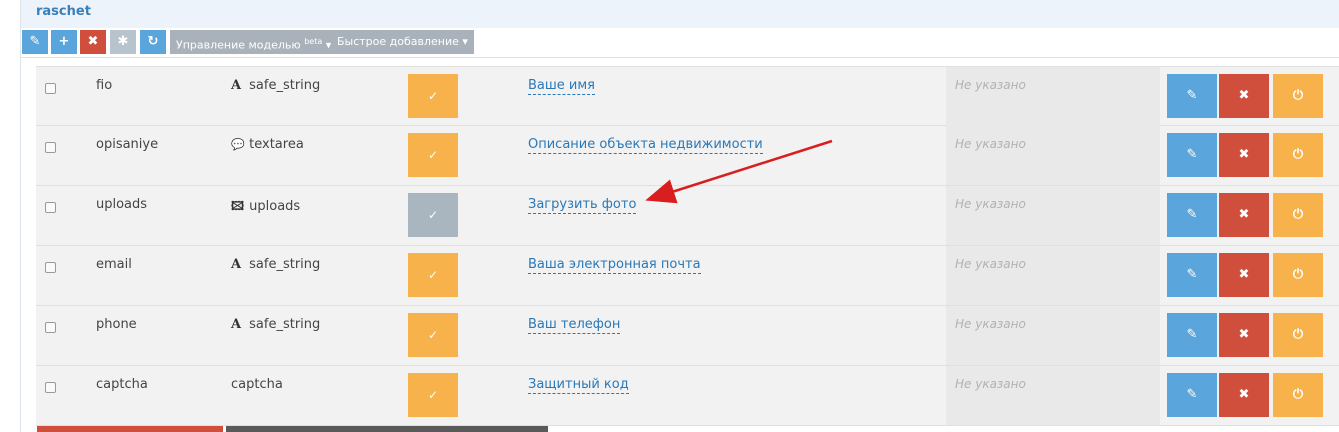 Image resolution: width=1339 pixels, height=432 pixels. I want to click on edit-button: ✎, so click(35, 42).